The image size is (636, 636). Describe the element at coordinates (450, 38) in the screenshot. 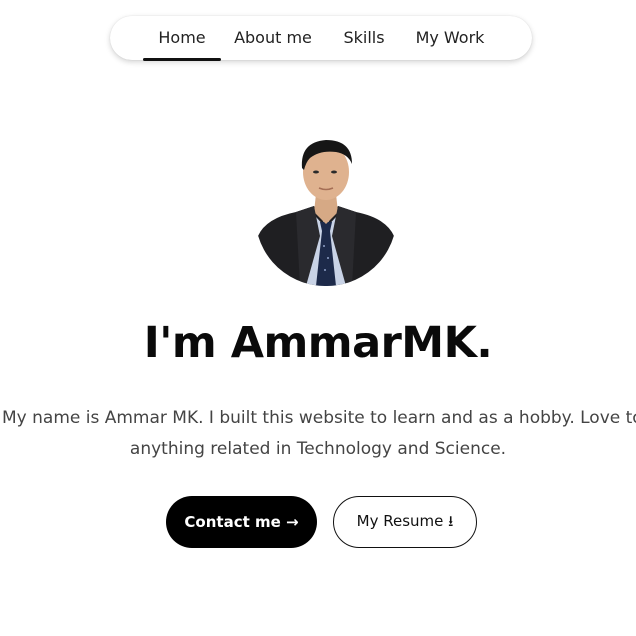

I see `nav-item-my-work: My Work` at that location.